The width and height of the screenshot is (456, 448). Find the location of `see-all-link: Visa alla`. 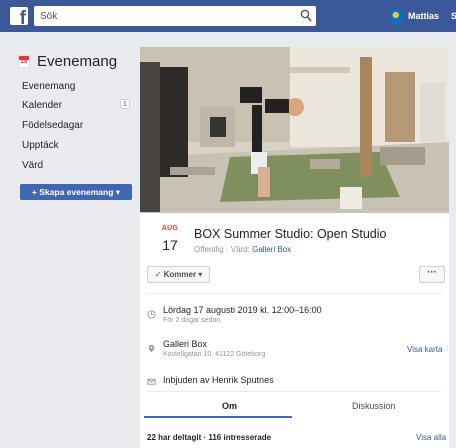

see-all-link: Visa alla is located at coordinates (431, 437).